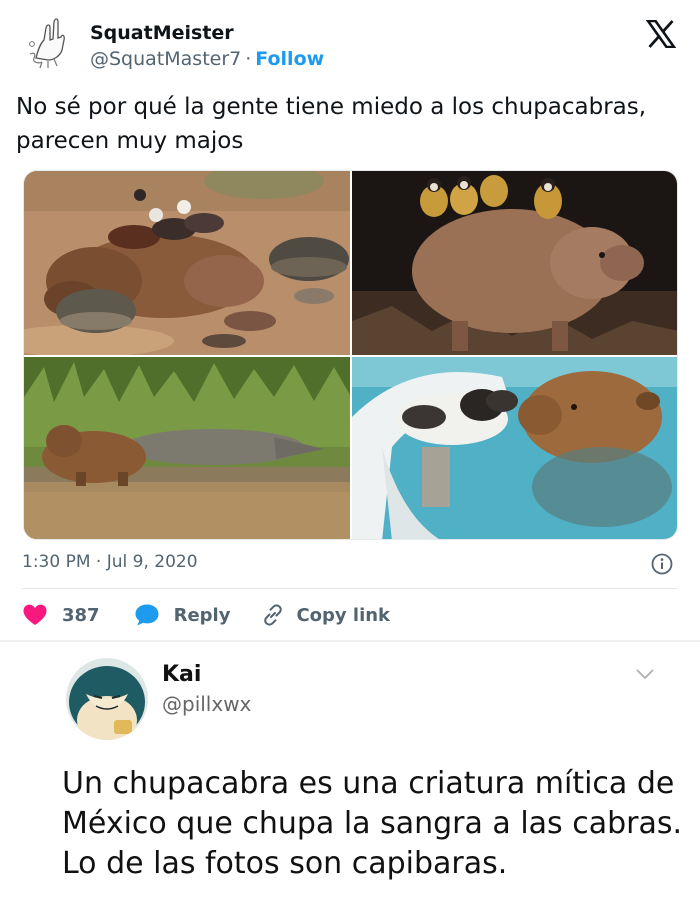 The image size is (700, 911). What do you see at coordinates (202, 615) in the screenshot?
I see `reply-label: Reply` at bounding box center [202, 615].